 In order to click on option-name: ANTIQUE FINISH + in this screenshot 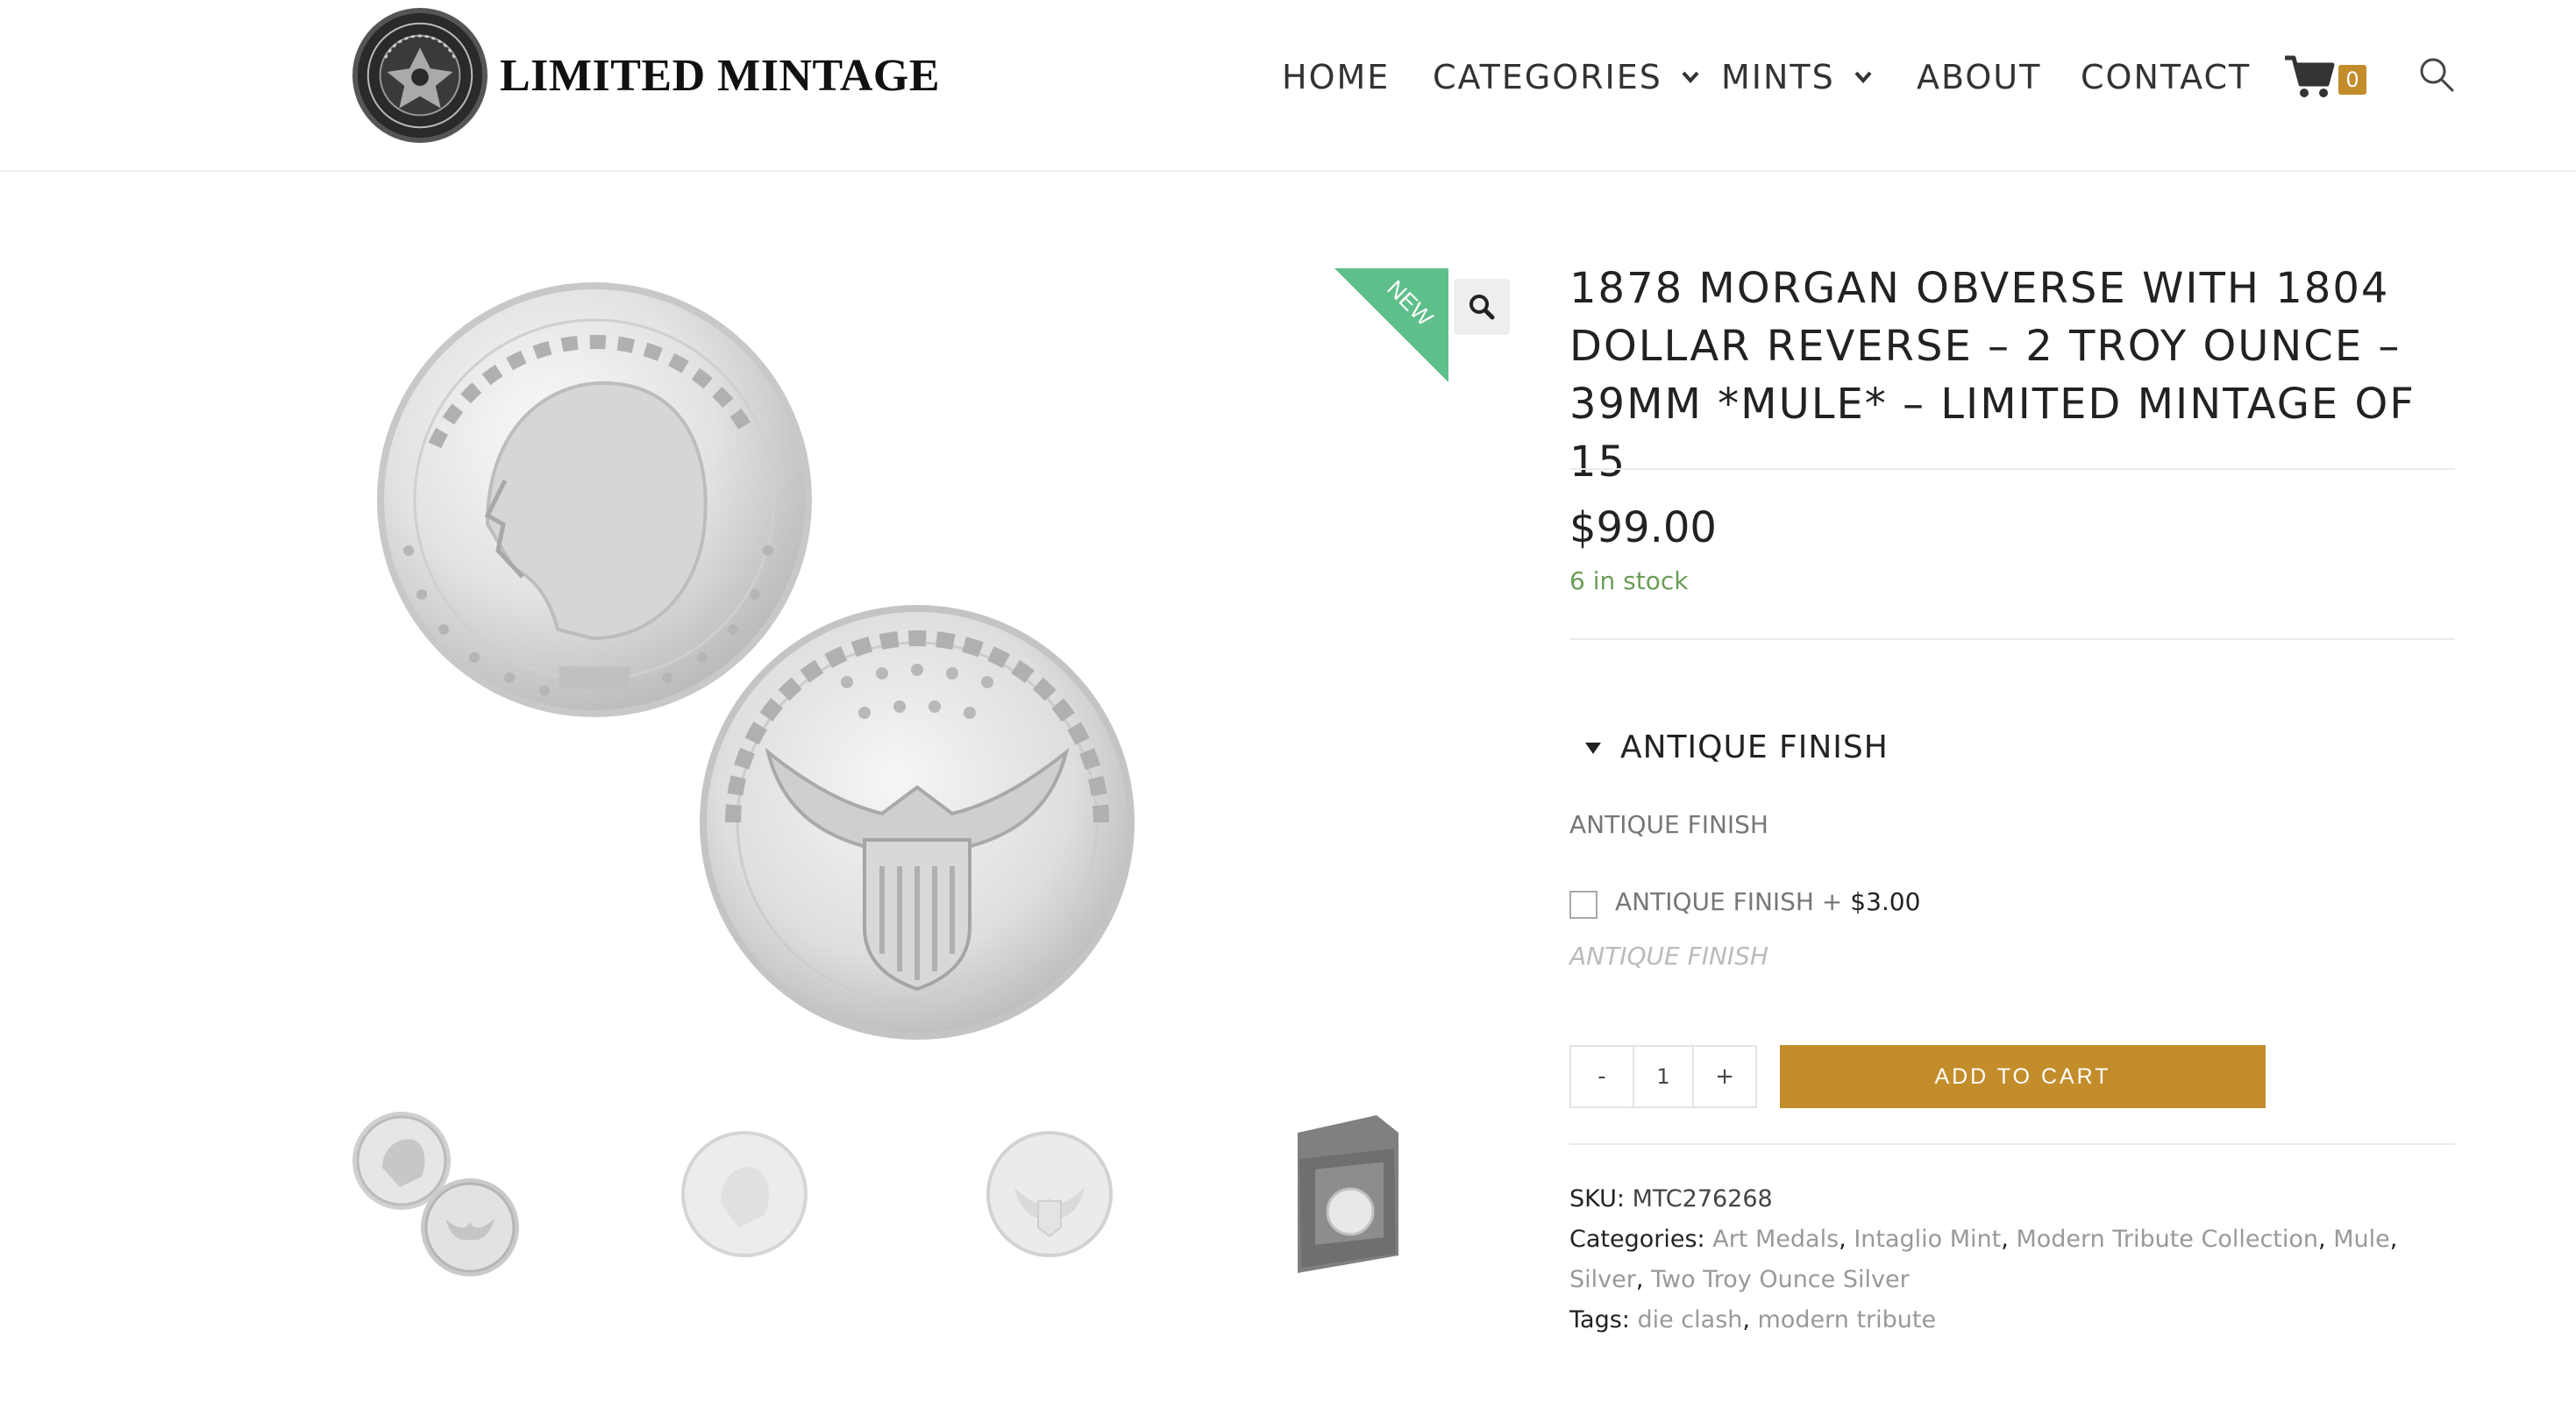, I will do `click(1733, 901)`.